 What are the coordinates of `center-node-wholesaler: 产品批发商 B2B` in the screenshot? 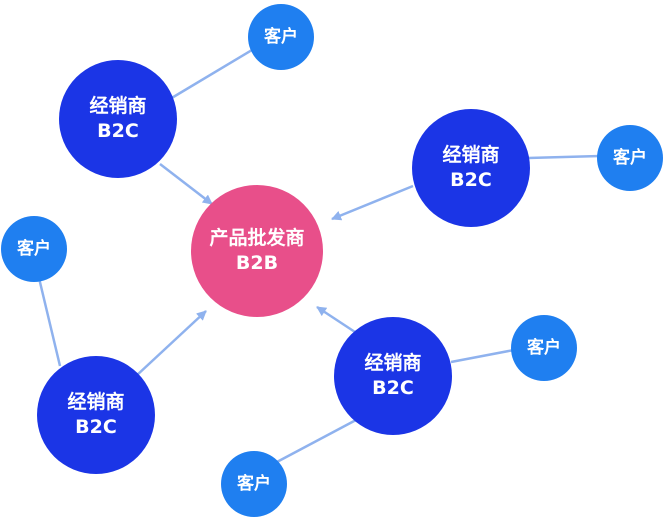 It's located at (257, 251).